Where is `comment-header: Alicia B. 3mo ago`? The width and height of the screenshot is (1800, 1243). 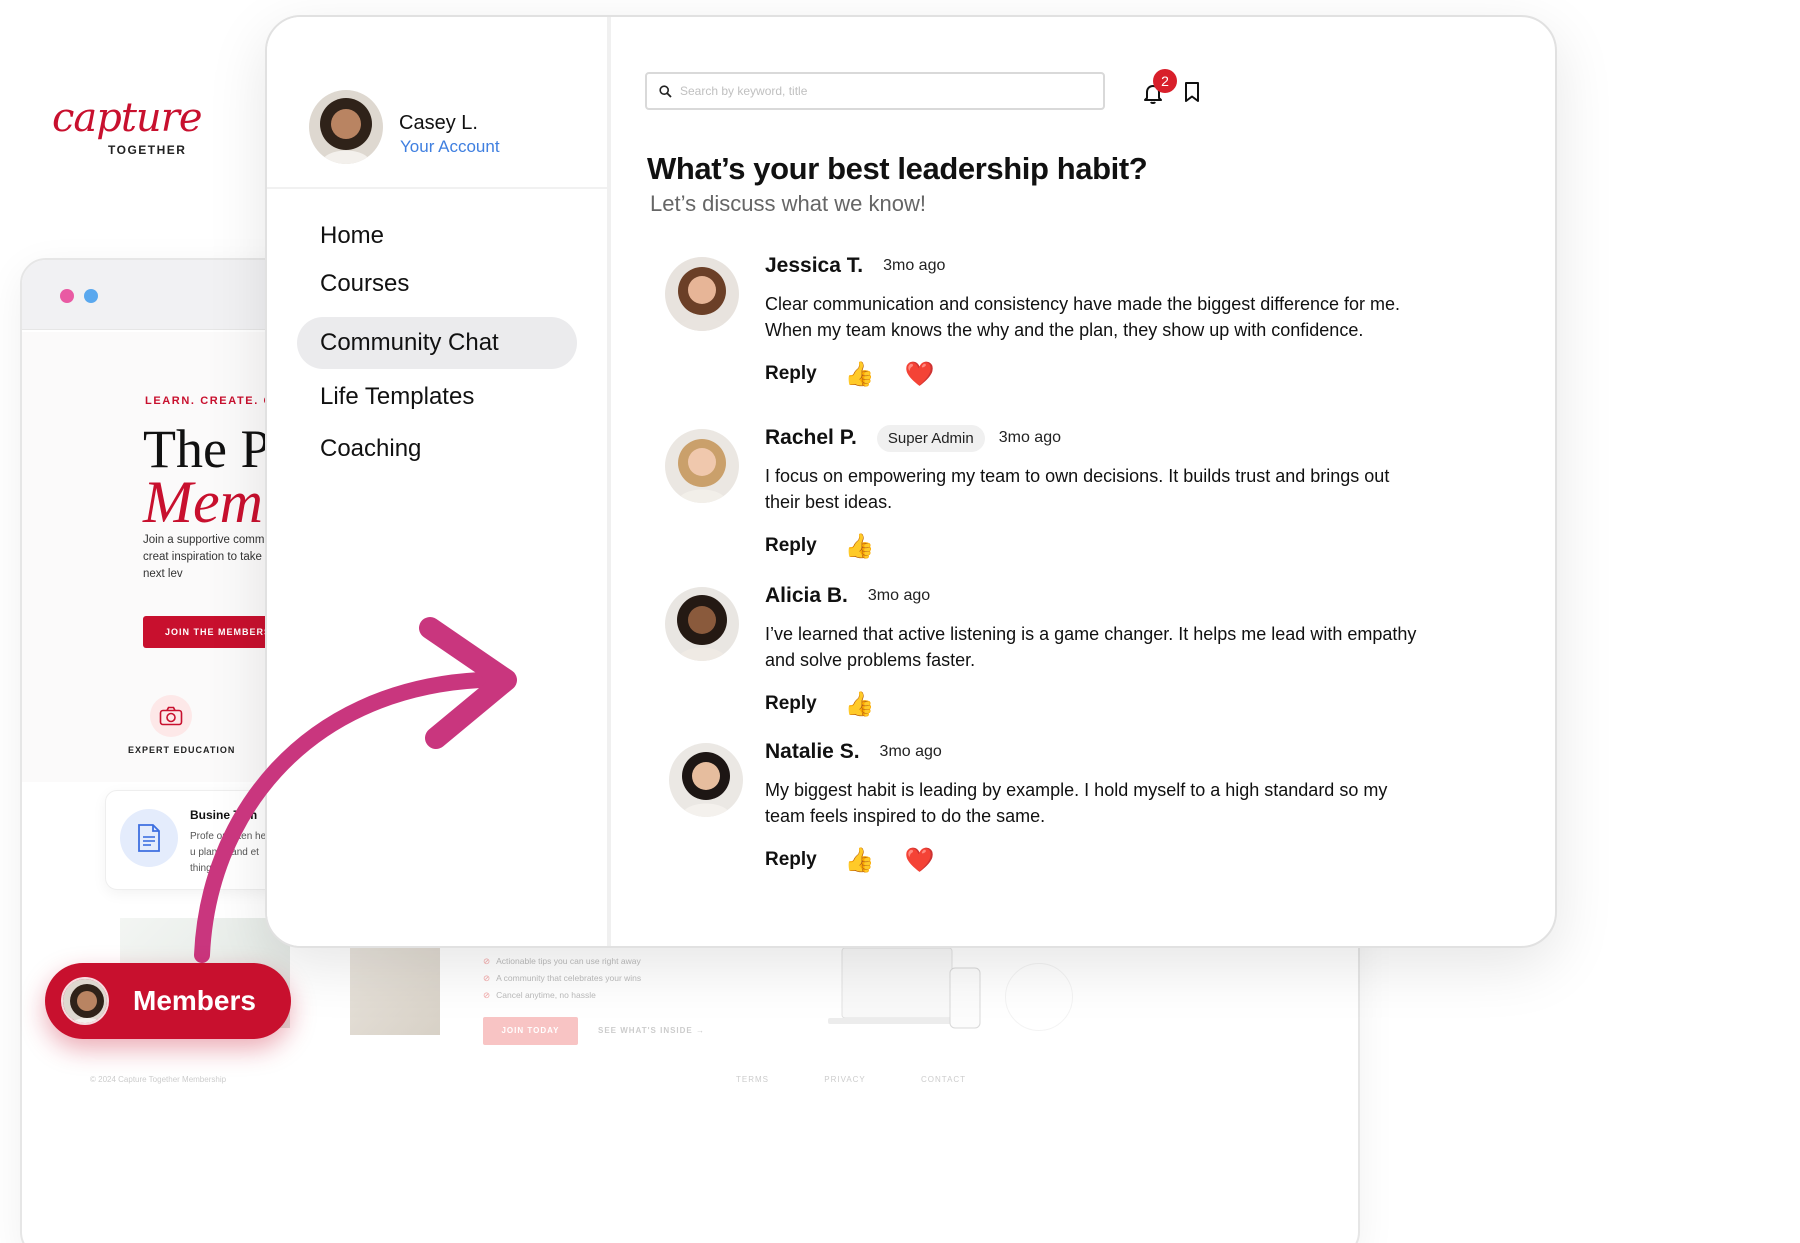 comment-header: Alicia B. 3mo ago is located at coordinates (1112, 596).